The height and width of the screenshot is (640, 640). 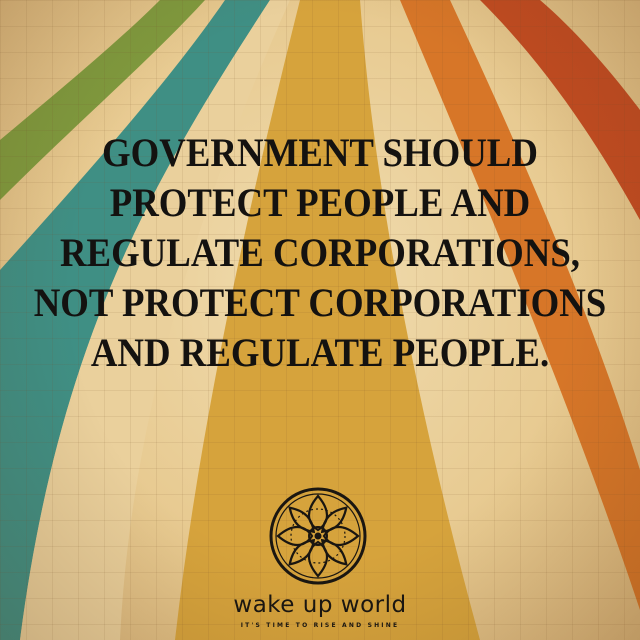 What do you see at coordinates (318, 536) in the screenshot?
I see `mandala-icon` at bounding box center [318, 536].